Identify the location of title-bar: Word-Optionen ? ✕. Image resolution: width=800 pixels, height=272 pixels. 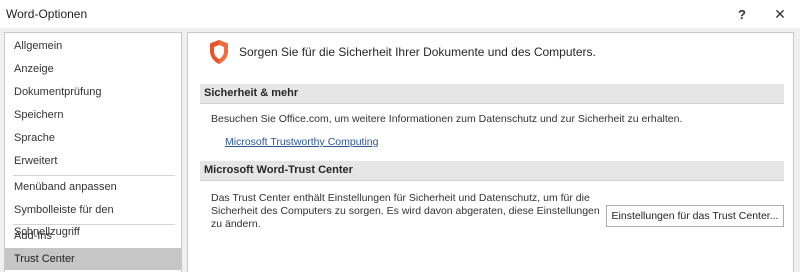
(400, 14).